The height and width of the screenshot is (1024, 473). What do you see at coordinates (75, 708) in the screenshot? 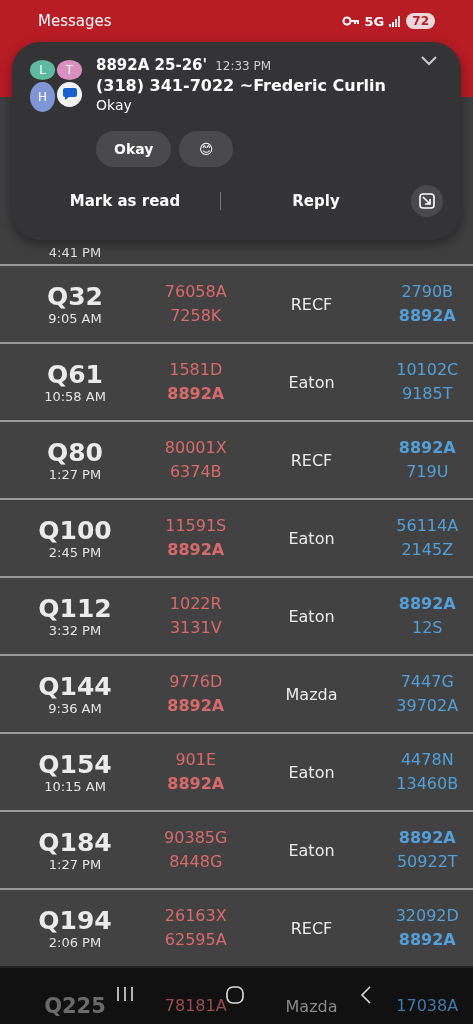
I see `row-time: 9:36 AM` at bounding box center [75, 708].